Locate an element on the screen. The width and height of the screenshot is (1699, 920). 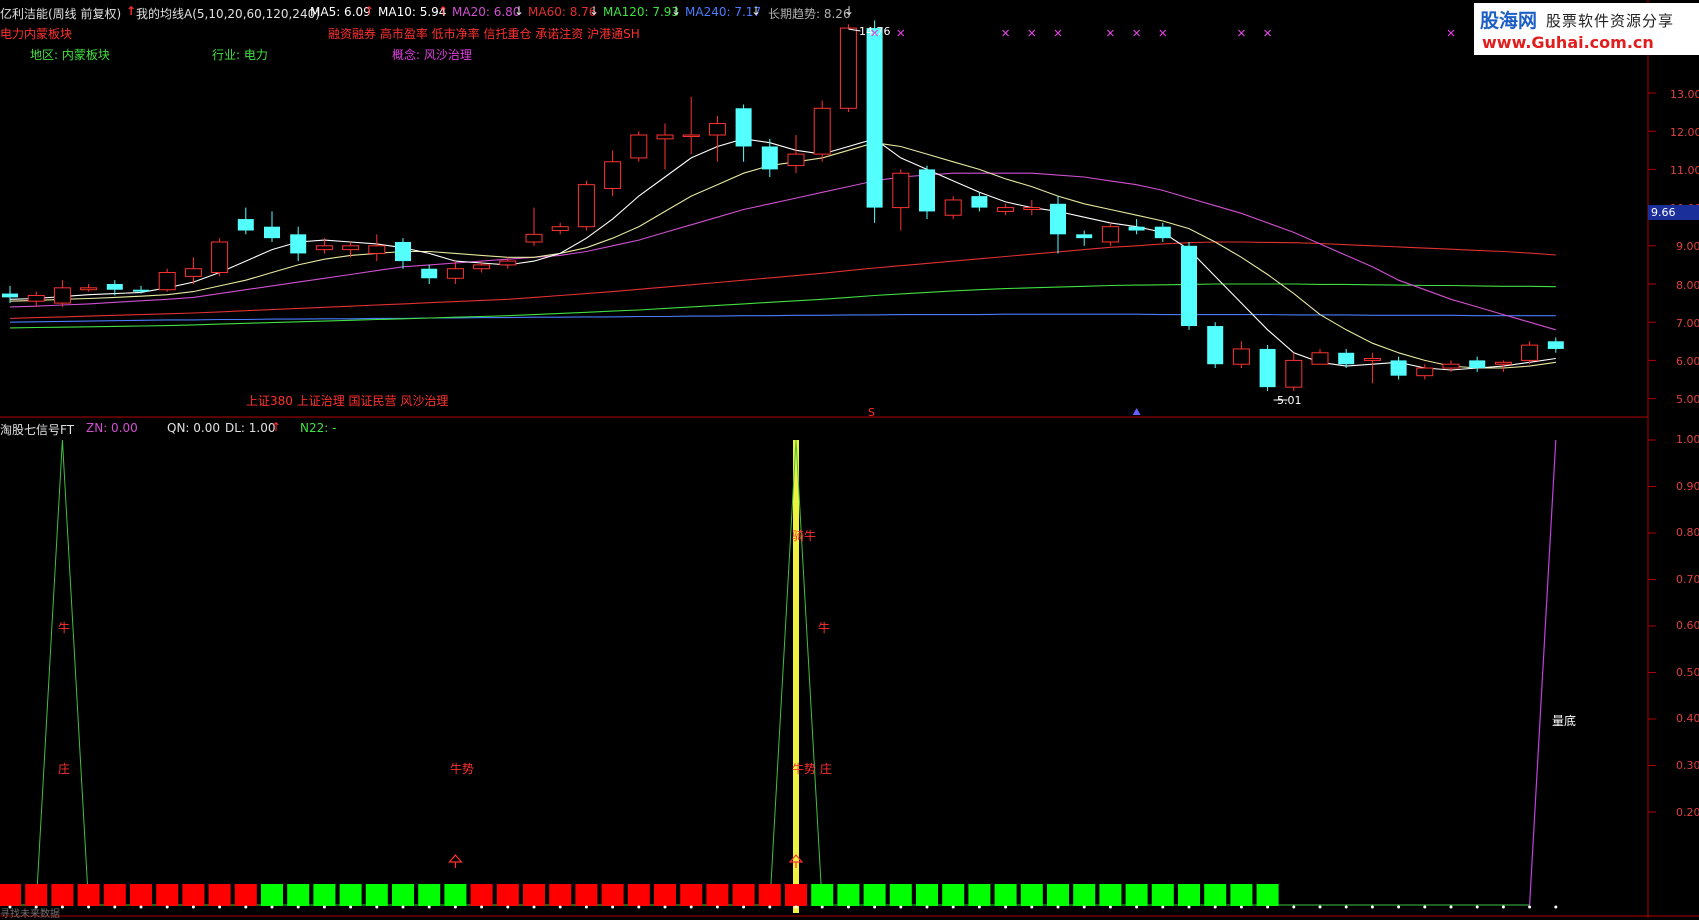
high-price-label: 14.76 is located at coordinates (875, 31).